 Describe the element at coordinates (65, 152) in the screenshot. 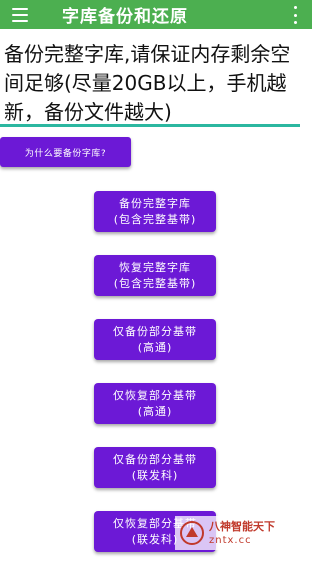

I see `why-backup-button: 为什么要备份字库?` at that location.